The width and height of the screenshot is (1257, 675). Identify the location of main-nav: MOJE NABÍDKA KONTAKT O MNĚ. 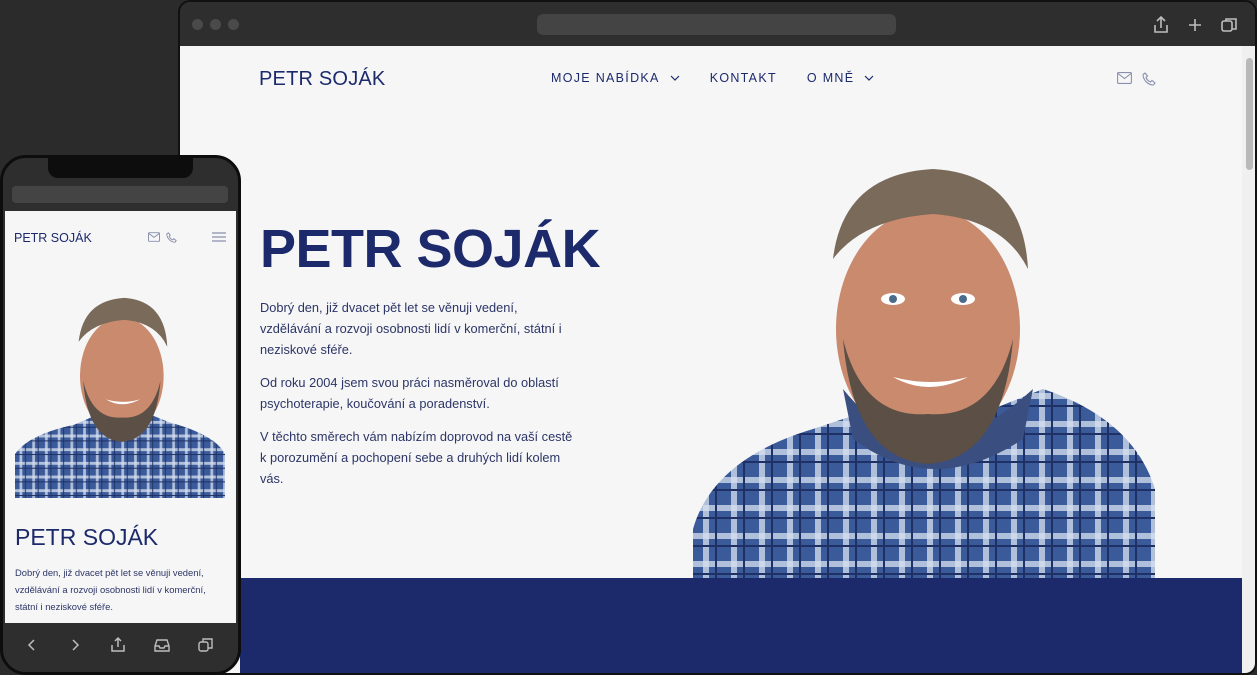
(727, 78).